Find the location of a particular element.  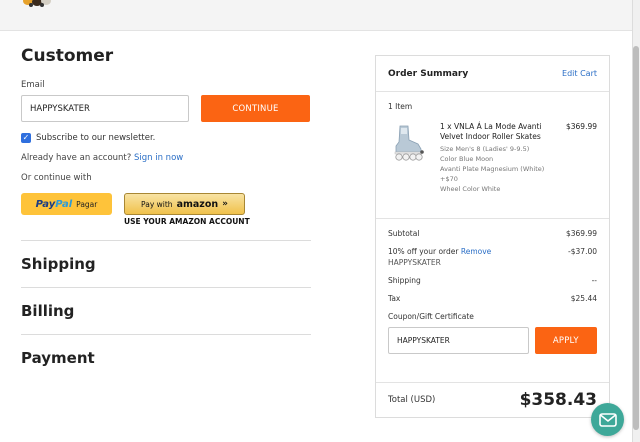

paypal-logo-part2: Pal is located at coordinates (64, 204).